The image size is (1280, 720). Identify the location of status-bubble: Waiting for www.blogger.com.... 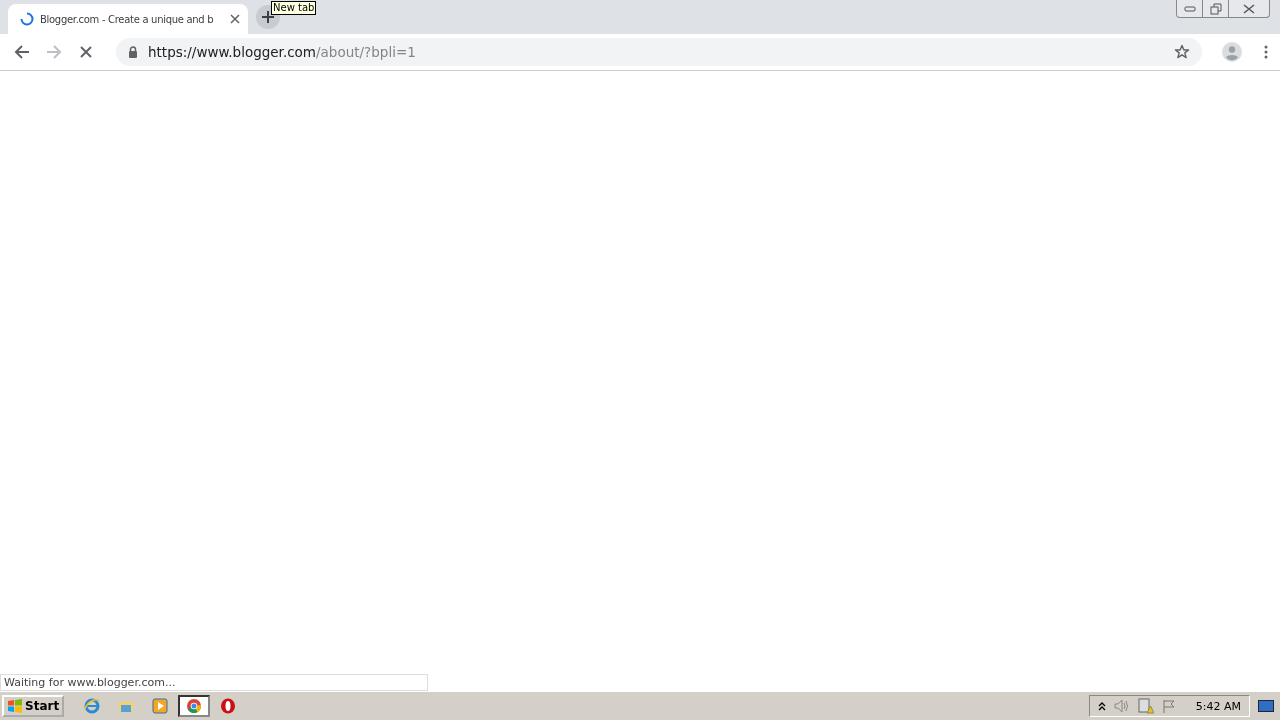
(214, 682).